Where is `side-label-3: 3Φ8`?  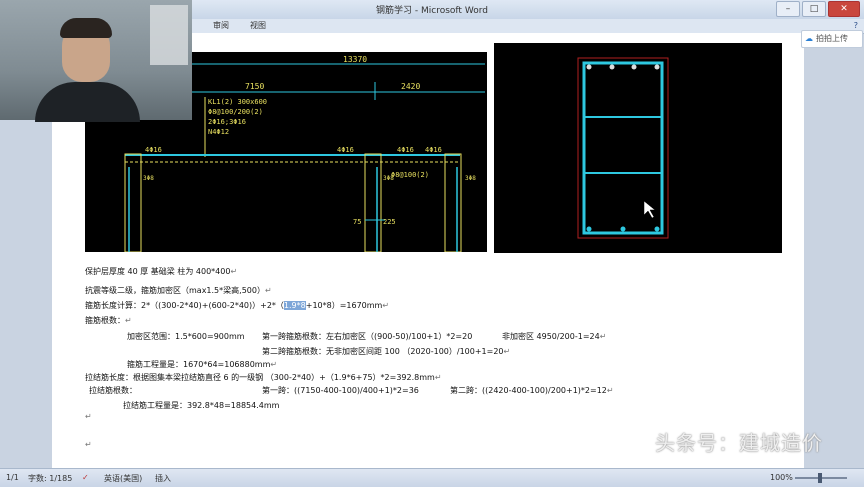 side-label-3: 3Φ8 is located at coordinates (470, 178).